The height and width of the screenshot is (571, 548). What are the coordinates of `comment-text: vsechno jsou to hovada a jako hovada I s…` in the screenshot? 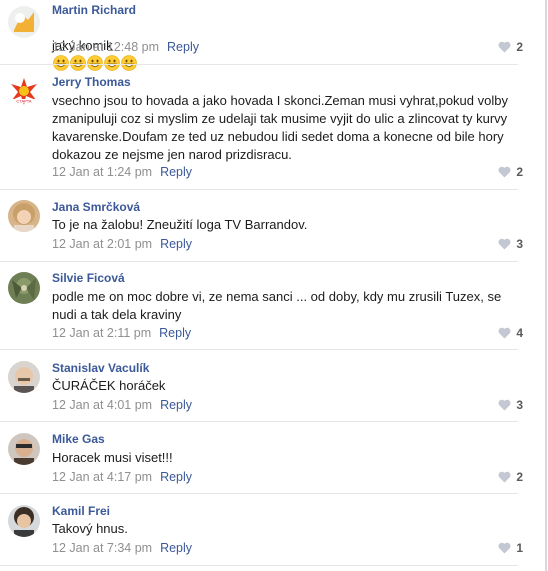 It's located at (280, 127).